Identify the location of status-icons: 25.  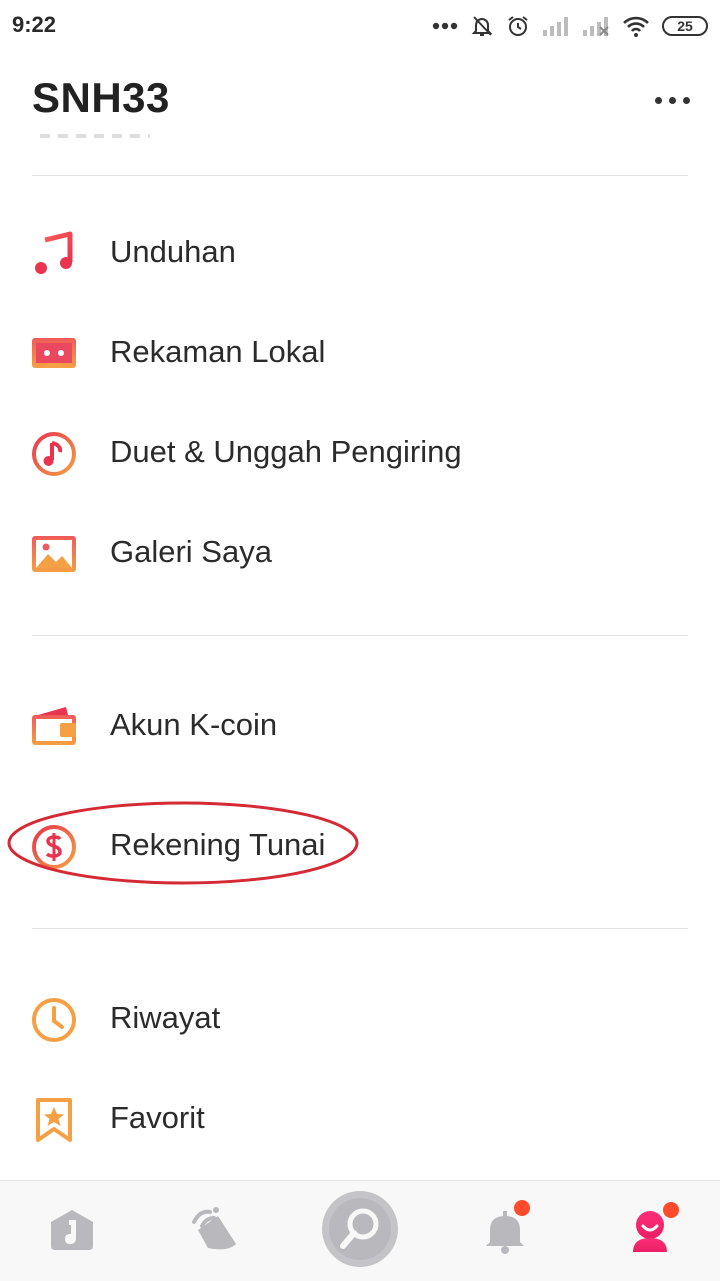
(570, 26).